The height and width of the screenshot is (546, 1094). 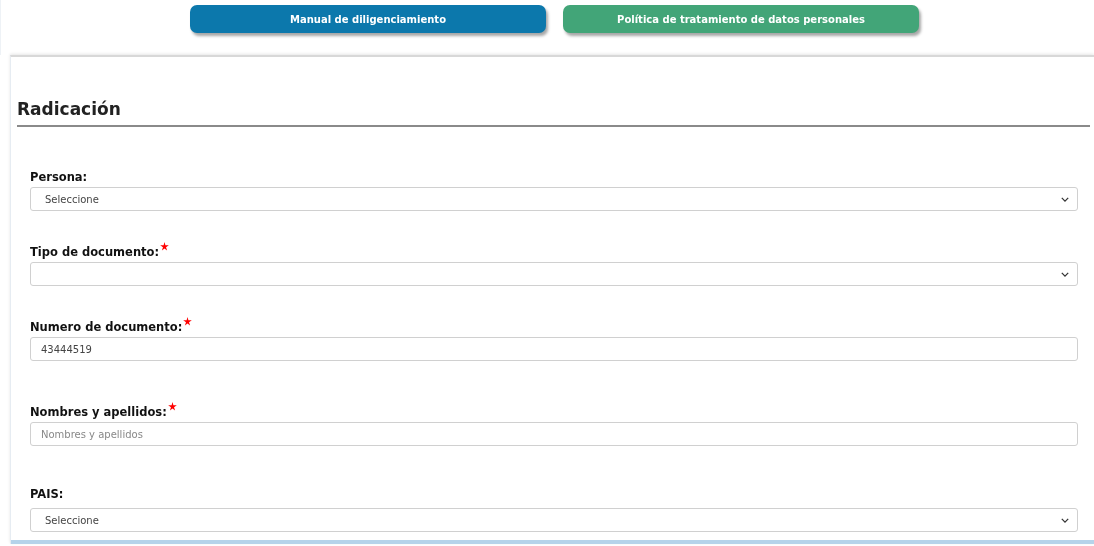 I want to click on field-label: Nombres y apellidos:, so click(x=98, y=412).